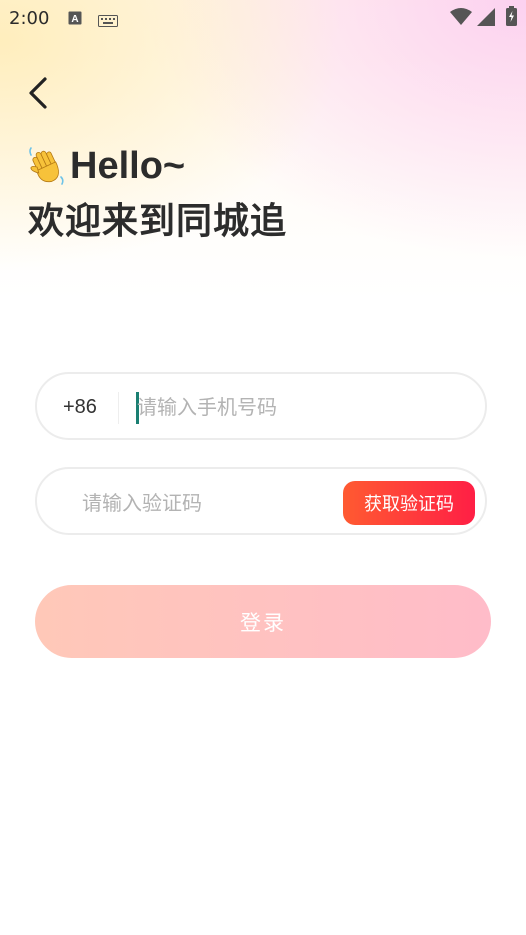 The image size is (526, 935). What do you see at coordinates (80, 407) in the screenshot?
I see `country-code: +86` at bounding box center [80, 407].